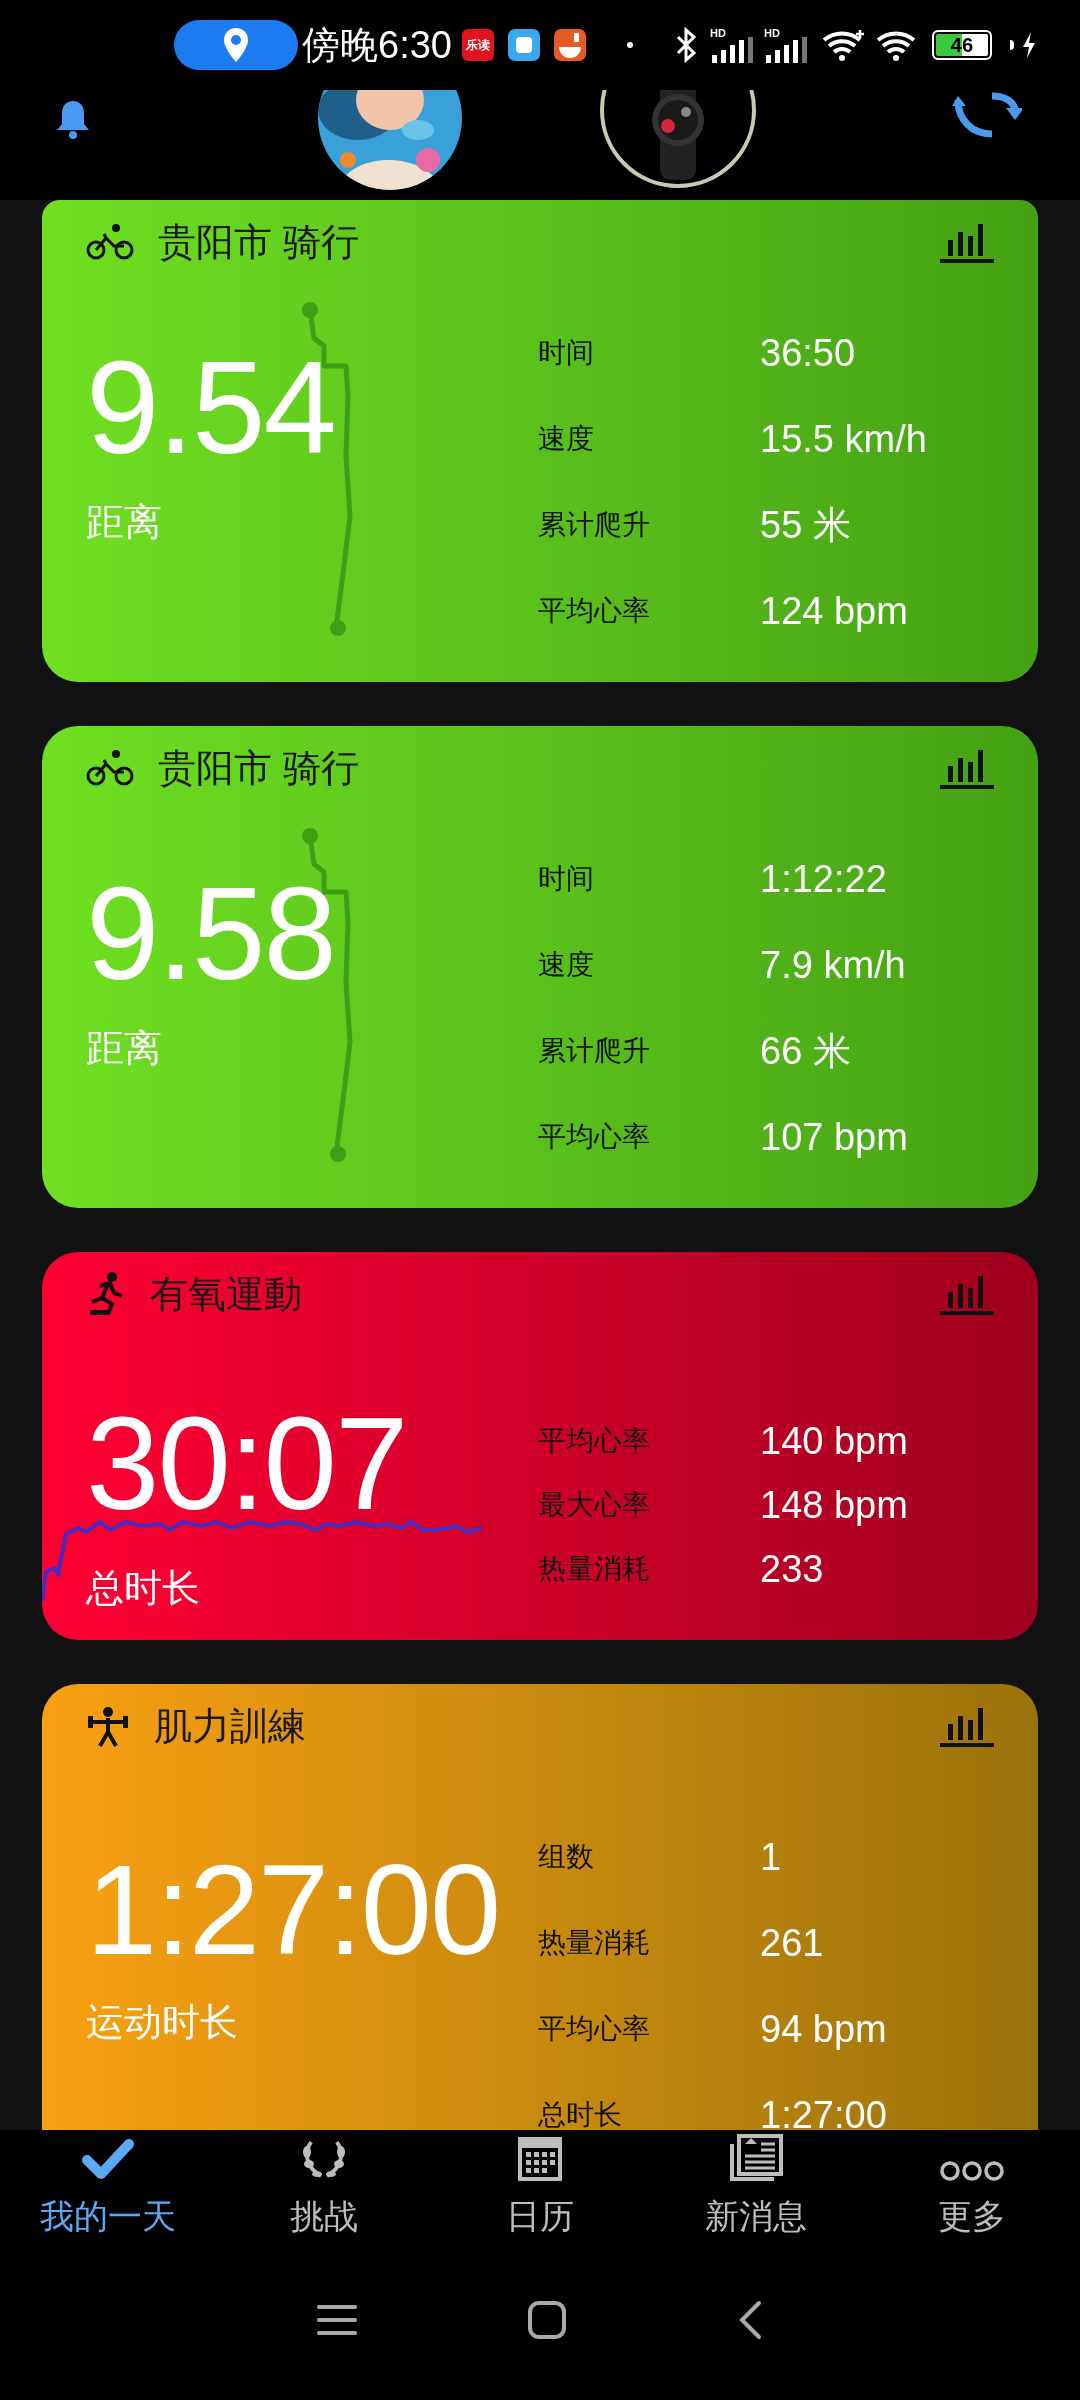 Image resolution: width=1080 pixels, height=2400 pixels. Describe the element at coordinates (808, 353) in the screenshot. I see `stat-value: 36:50` at that location.